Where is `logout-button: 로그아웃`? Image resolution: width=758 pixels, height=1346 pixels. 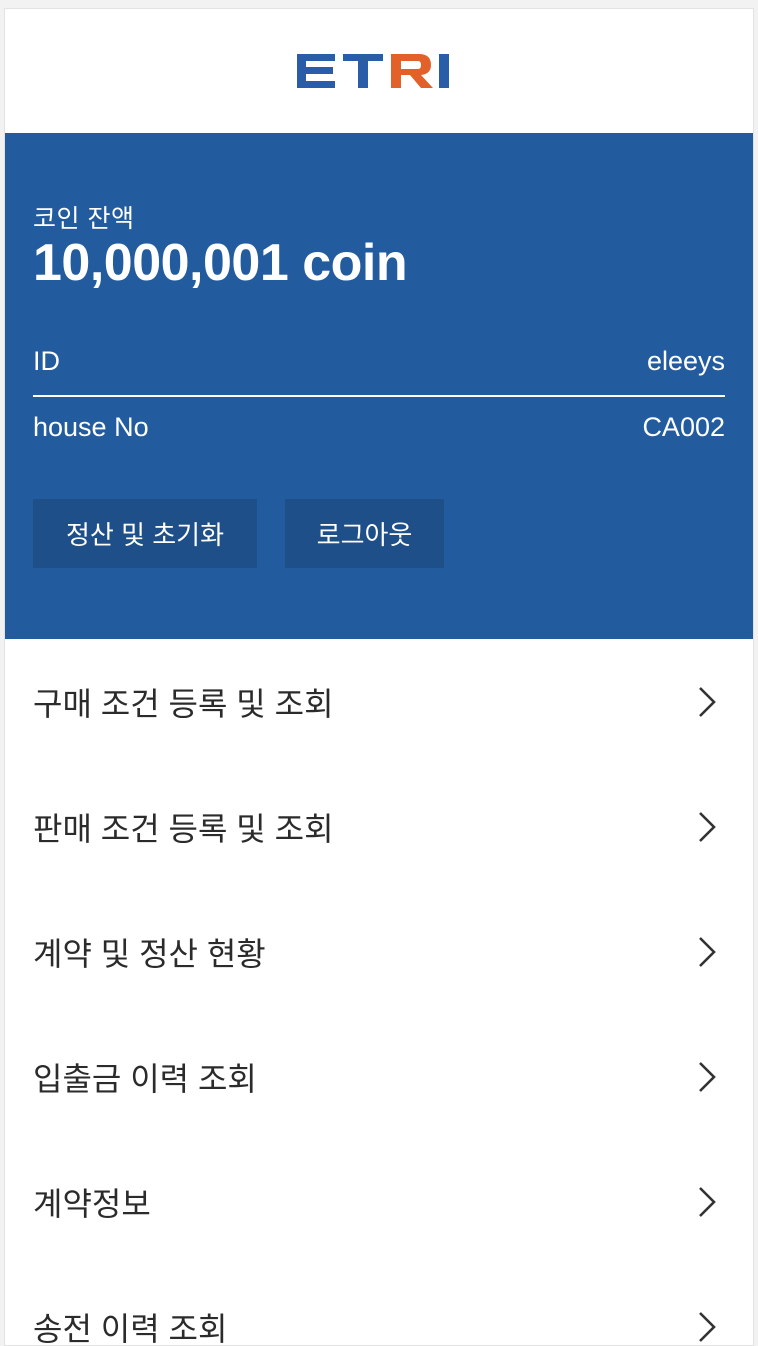 logout-button: 로그아웃 is located at coordinates (364, 533).